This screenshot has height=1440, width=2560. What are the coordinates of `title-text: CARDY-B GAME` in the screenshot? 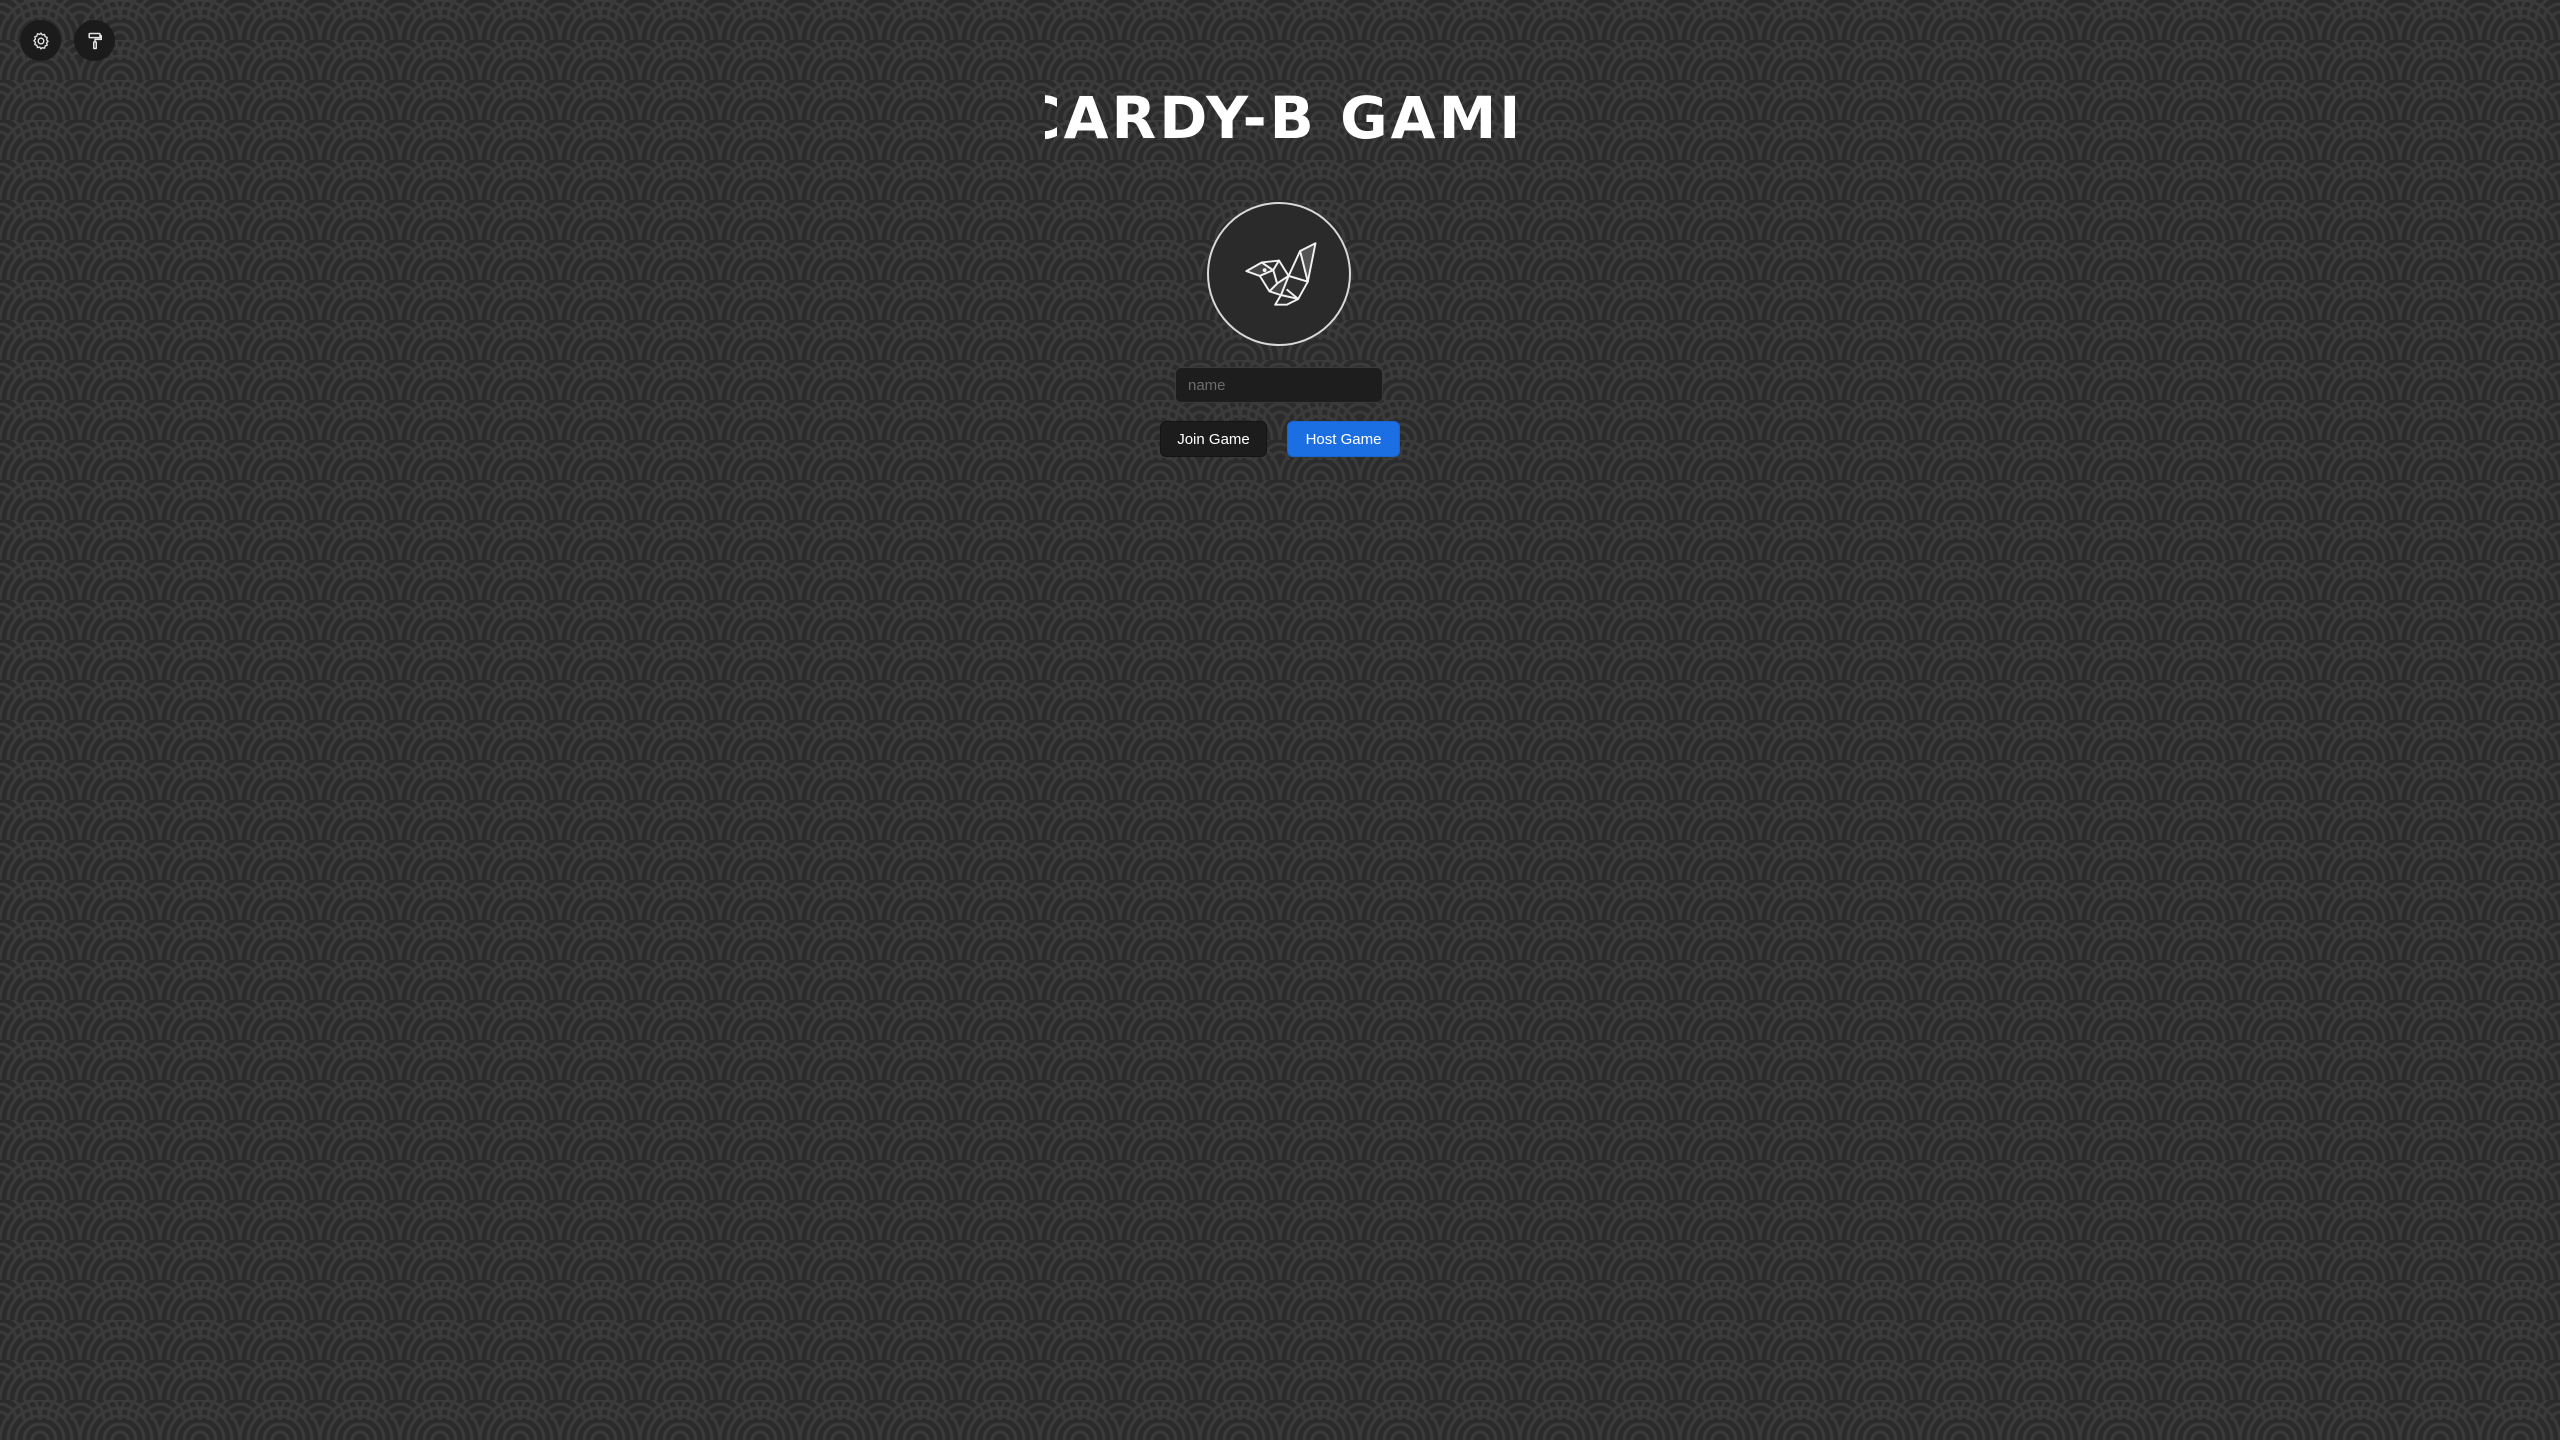 It's located at (1280, 118).